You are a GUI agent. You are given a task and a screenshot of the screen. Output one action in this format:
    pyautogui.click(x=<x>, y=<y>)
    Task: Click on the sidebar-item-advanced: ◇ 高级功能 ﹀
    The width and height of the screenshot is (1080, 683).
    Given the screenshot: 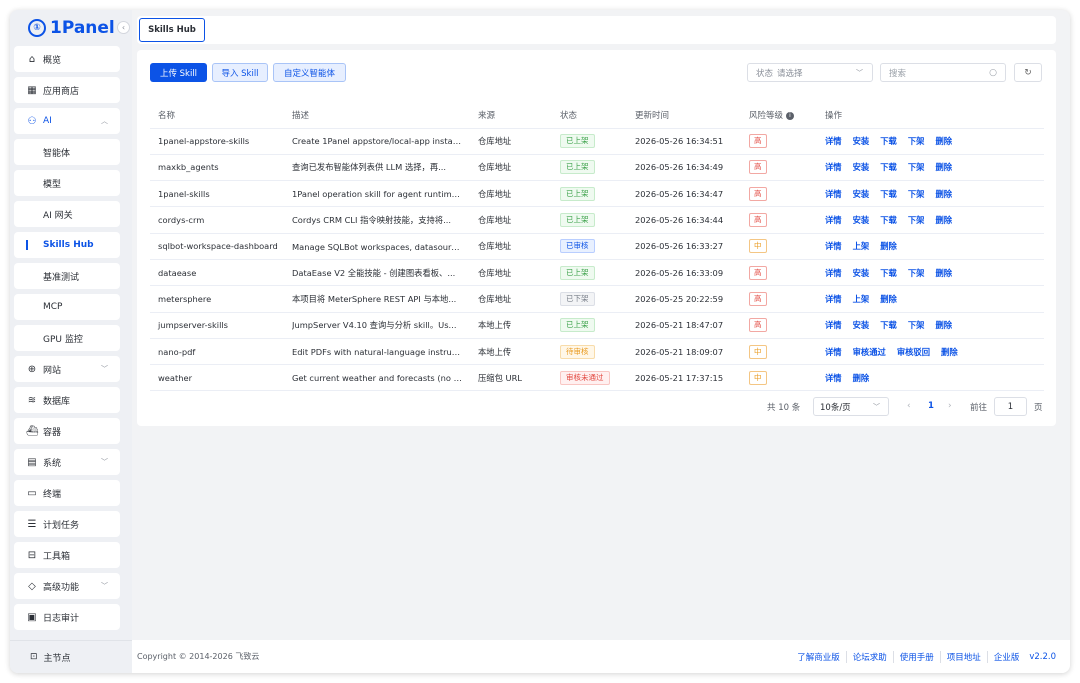 What is the action you would take?
    pyautogui.click(x=67, y=586)
    